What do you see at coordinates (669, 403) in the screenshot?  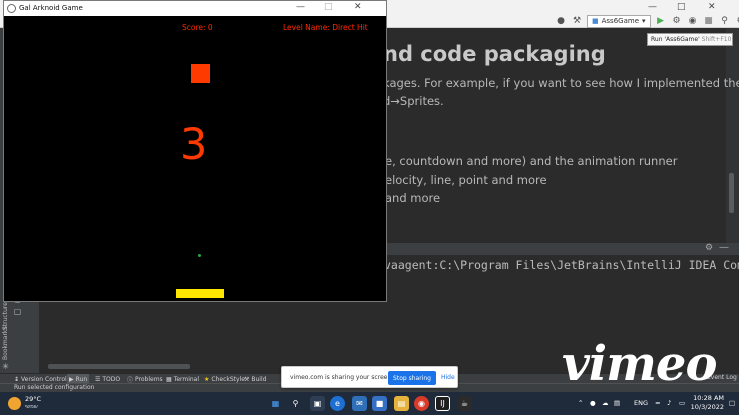 I see `volume-icon: ♪` at bounding box center [669, 403].